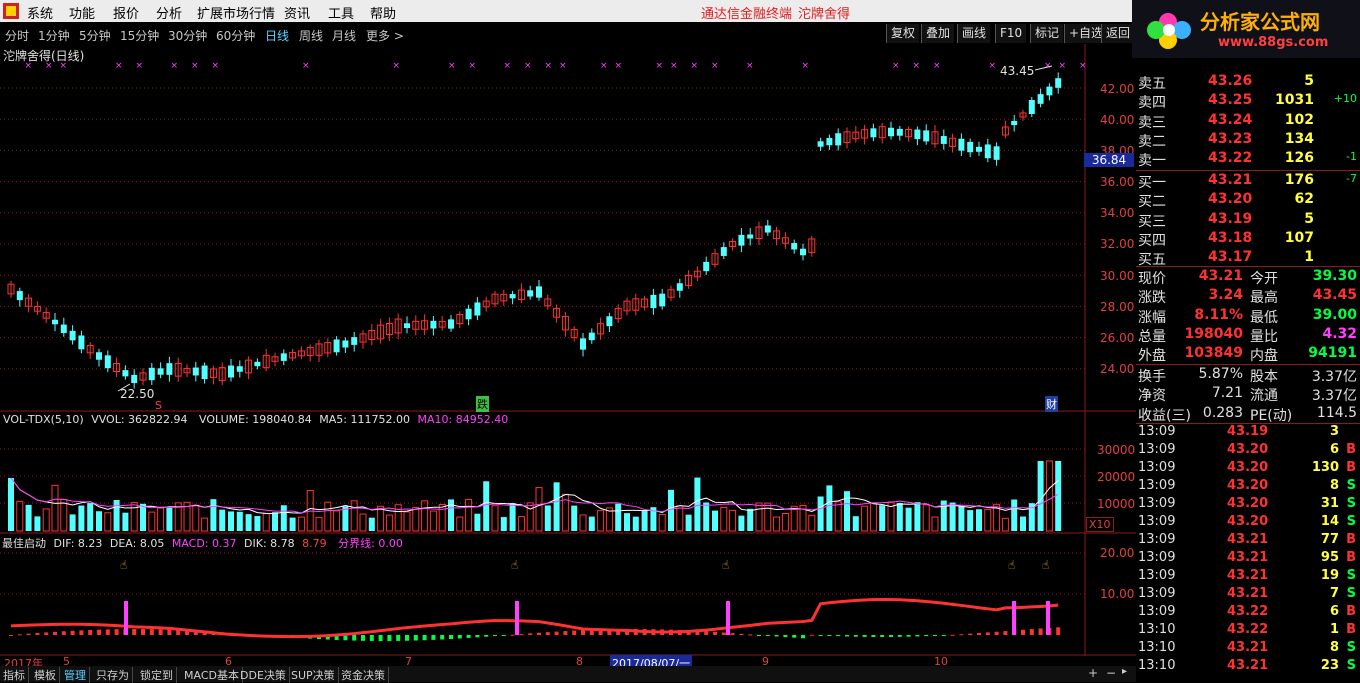  I want to click on tick-row: 13:10 43.21 23 S, so click(1248, 667).